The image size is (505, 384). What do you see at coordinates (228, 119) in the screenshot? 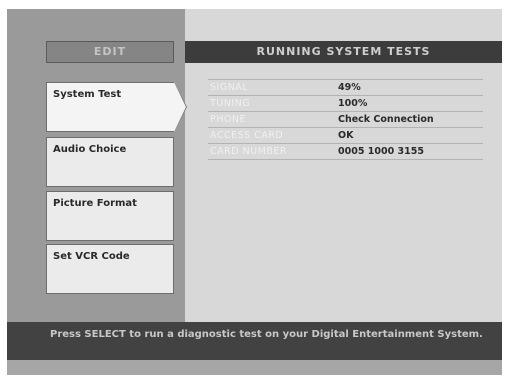
I see `result-label: PHONE` at bounding box center [228, 119].